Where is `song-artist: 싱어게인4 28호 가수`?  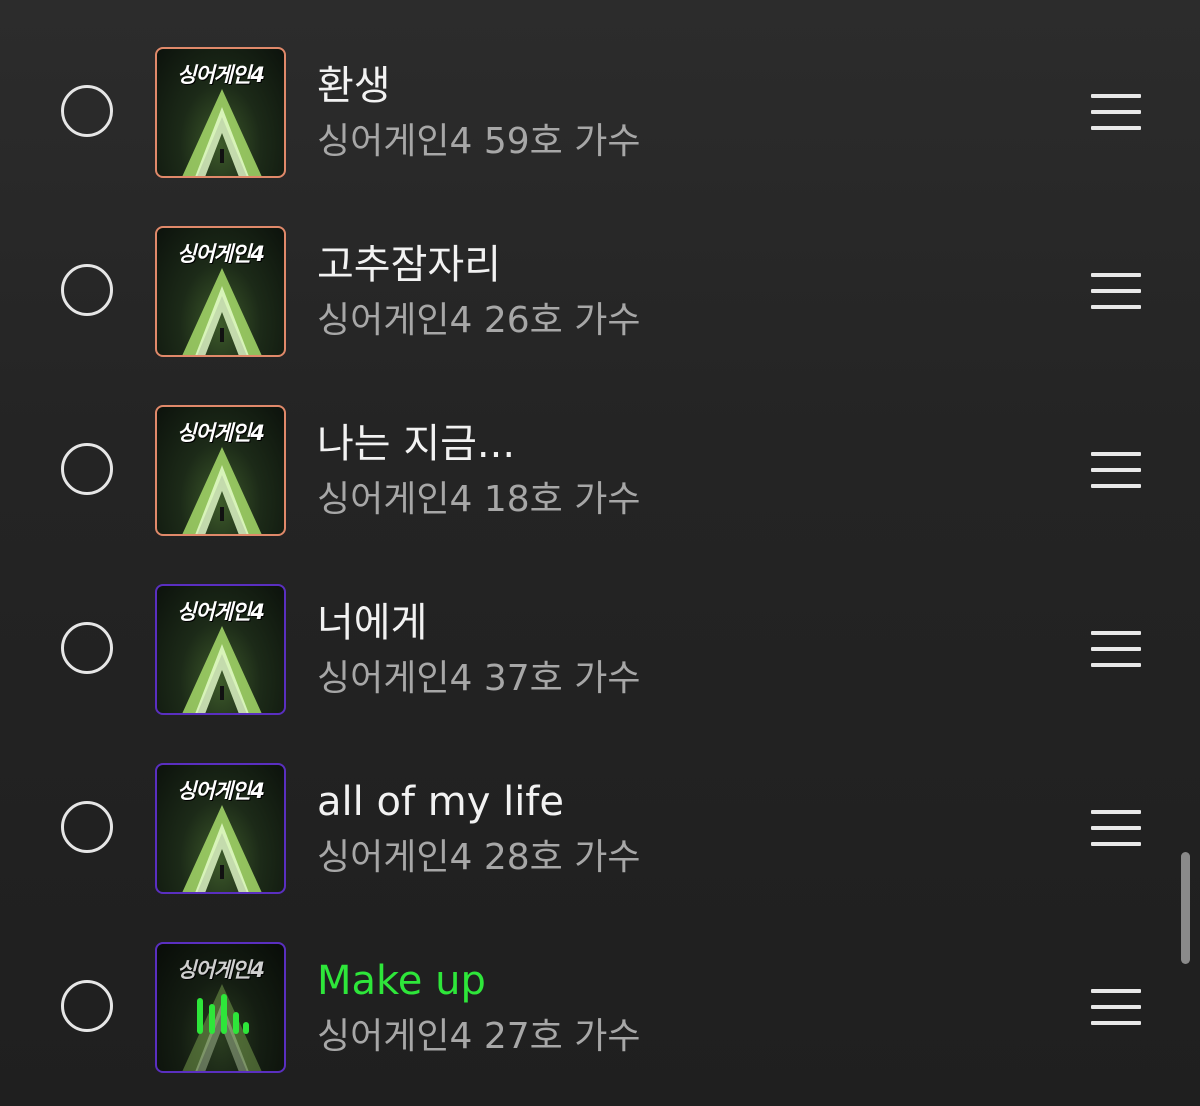 song-artist: 싱어게인4 28호 가수 is located at coordinates (479, 857).